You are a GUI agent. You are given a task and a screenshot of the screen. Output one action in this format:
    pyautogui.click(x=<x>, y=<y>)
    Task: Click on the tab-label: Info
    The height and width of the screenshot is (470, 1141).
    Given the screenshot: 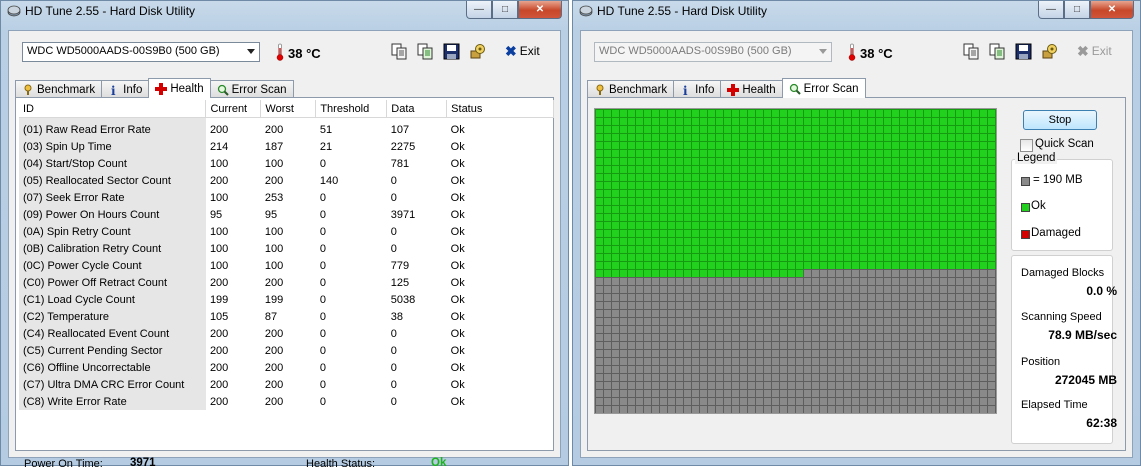 What is the action you would take?
    pyautogui.click(x=133, y=89)
    